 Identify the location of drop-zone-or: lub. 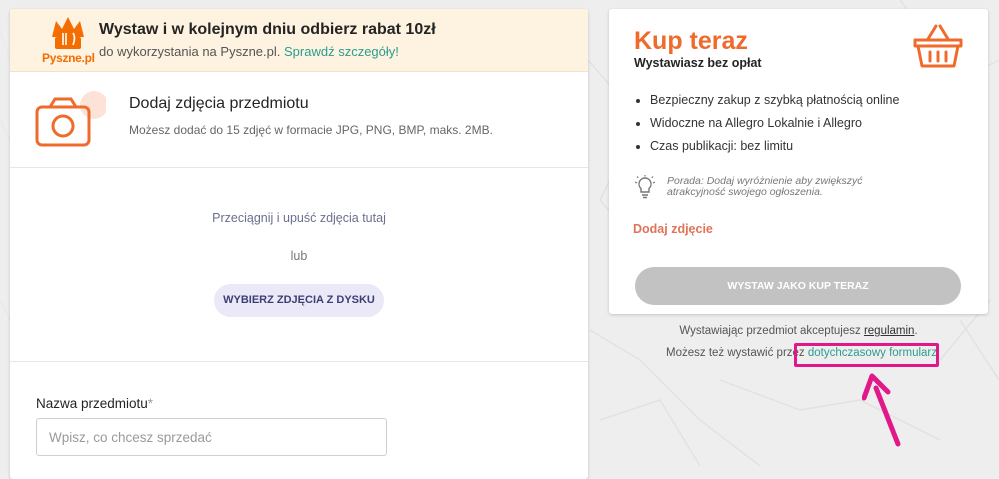
(299, 256).